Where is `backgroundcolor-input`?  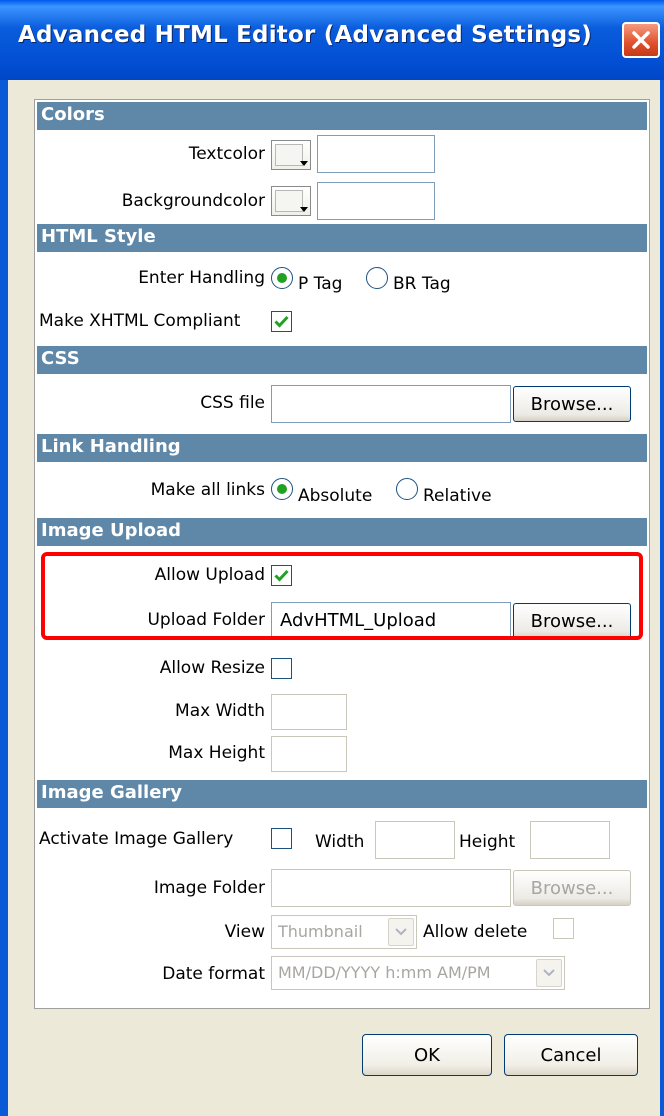
backgroundcolor-input is located at coordinates (376, 201).